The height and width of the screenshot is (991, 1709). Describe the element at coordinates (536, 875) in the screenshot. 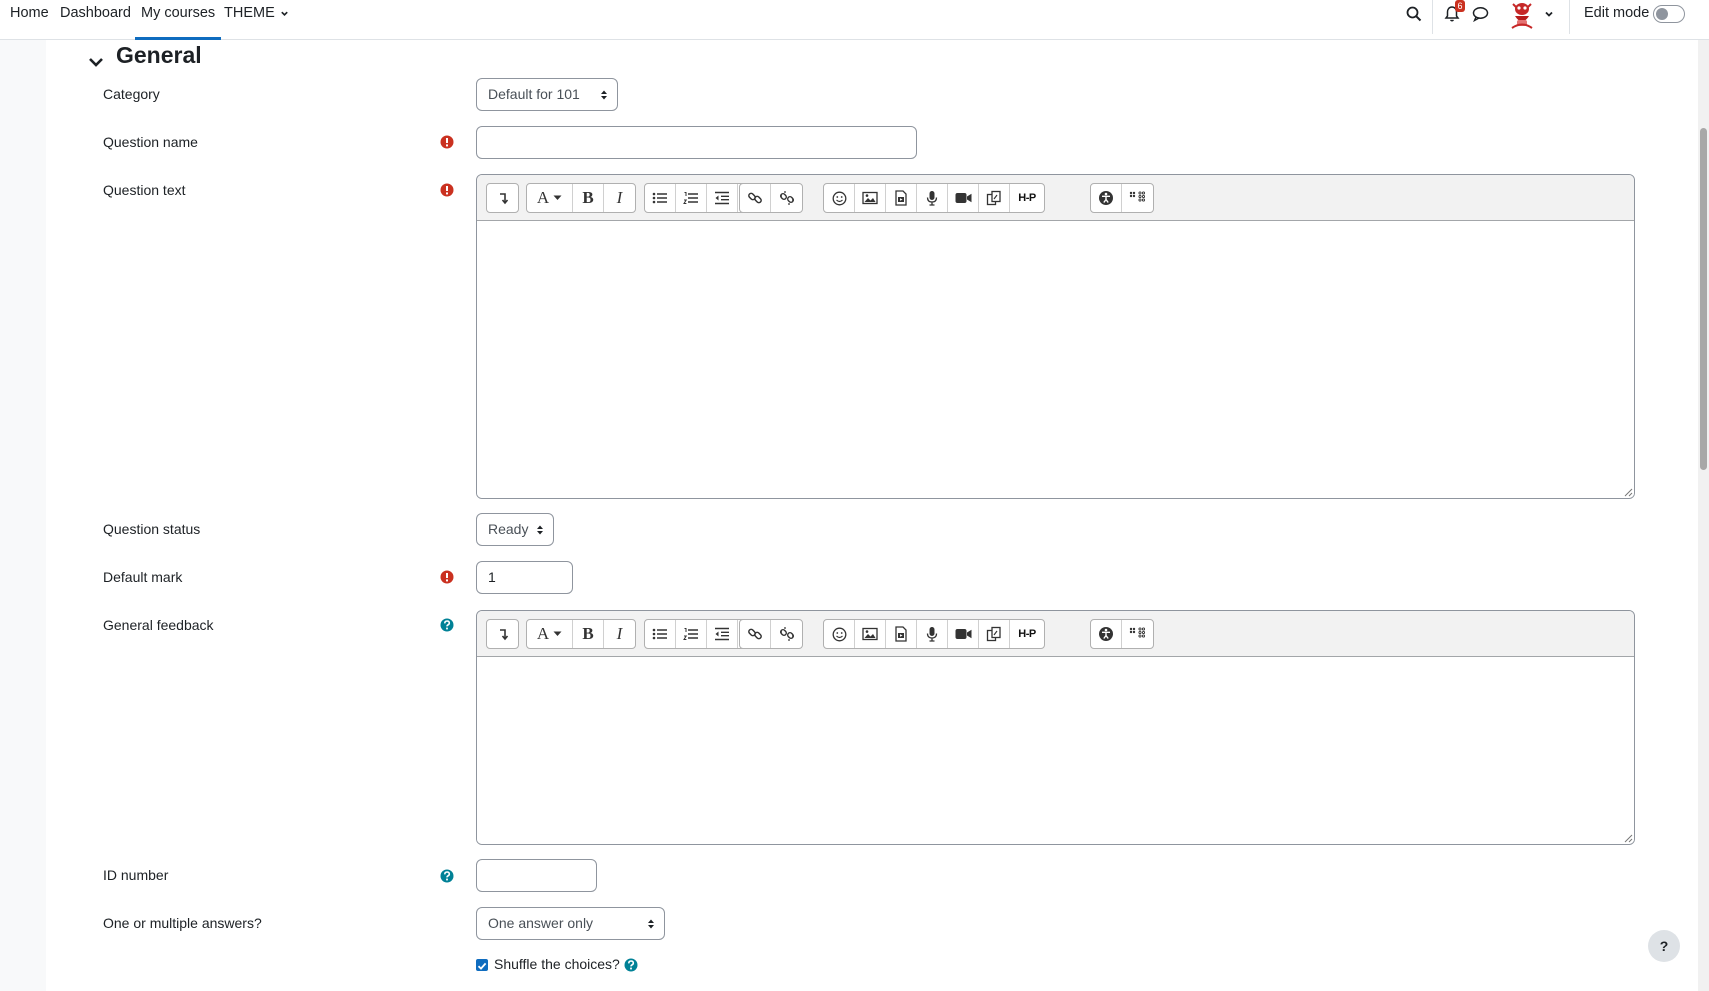

I see `id-number-input` at that location.